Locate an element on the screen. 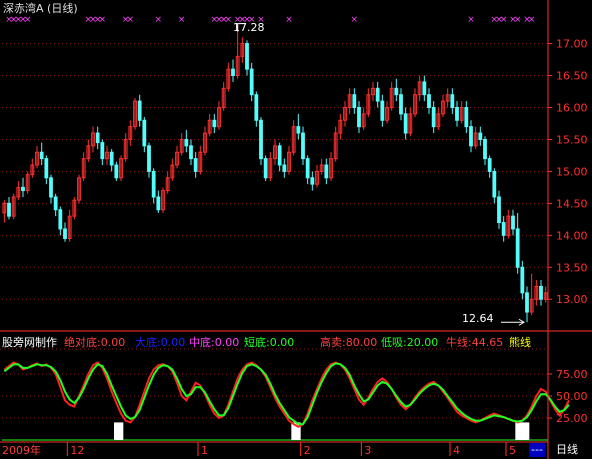 The image size is (592, 459). price-tick-label: 13.50 is located at coordinates (572, 267).